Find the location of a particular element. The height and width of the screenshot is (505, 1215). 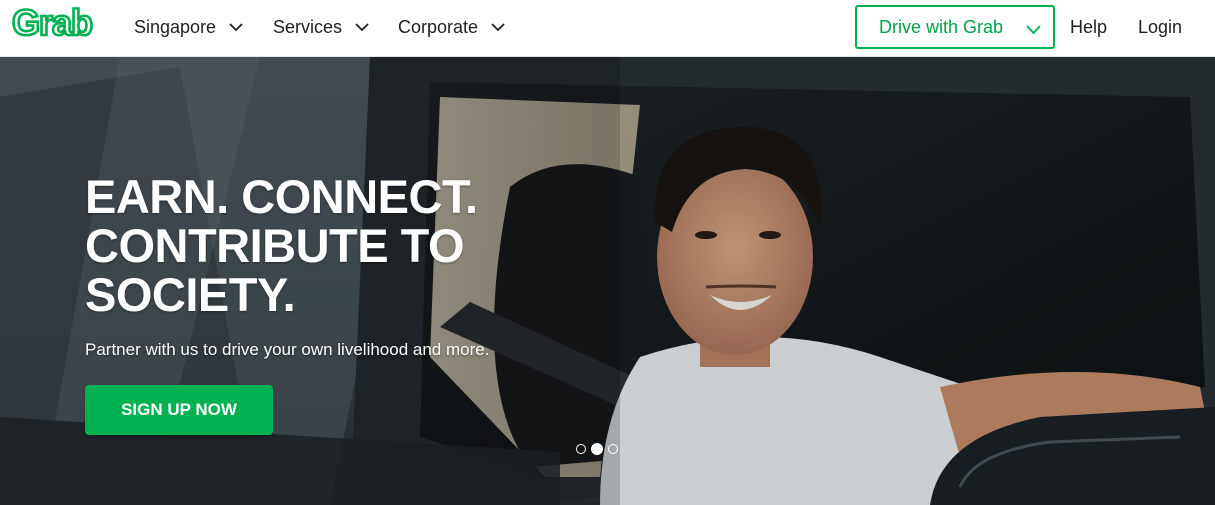

sign-up-now-button: SIGN UP NOW is located at coordinates (179, 410).